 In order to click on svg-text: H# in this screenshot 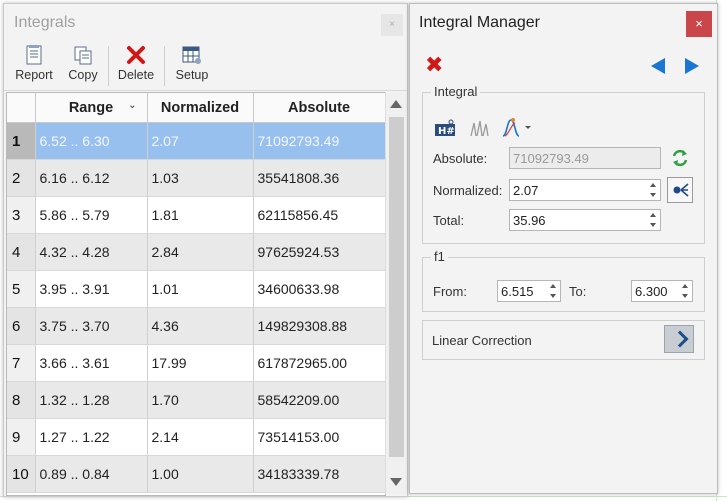, I will do `click(446, 131)`.